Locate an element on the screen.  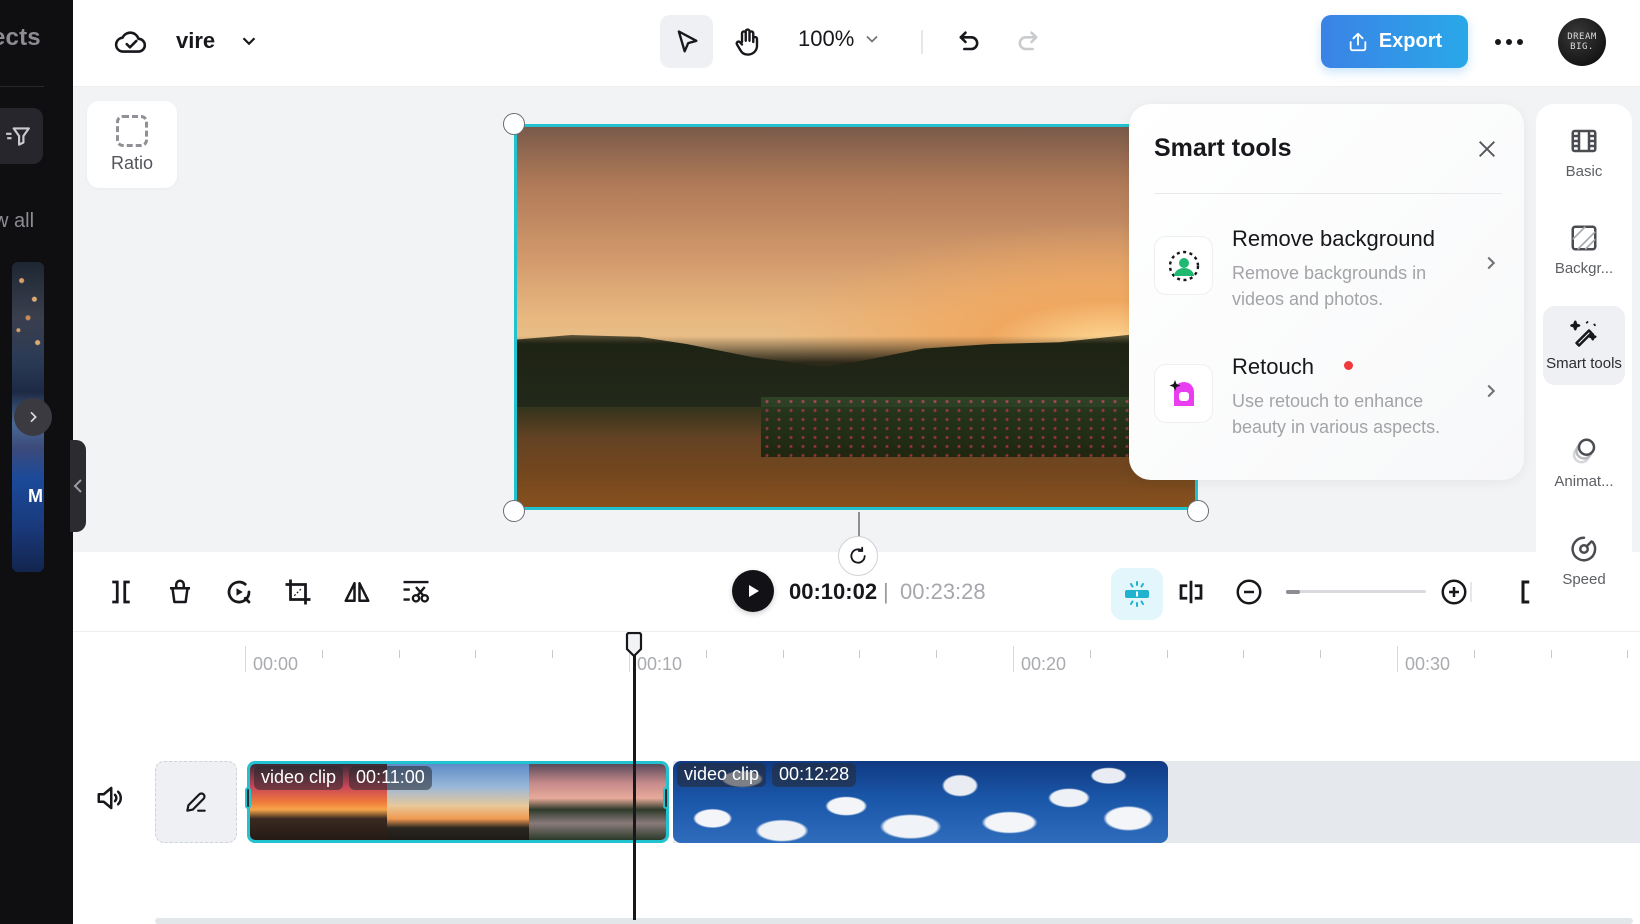
zoom-level-select: 100% is located at coordinates (840, 39).